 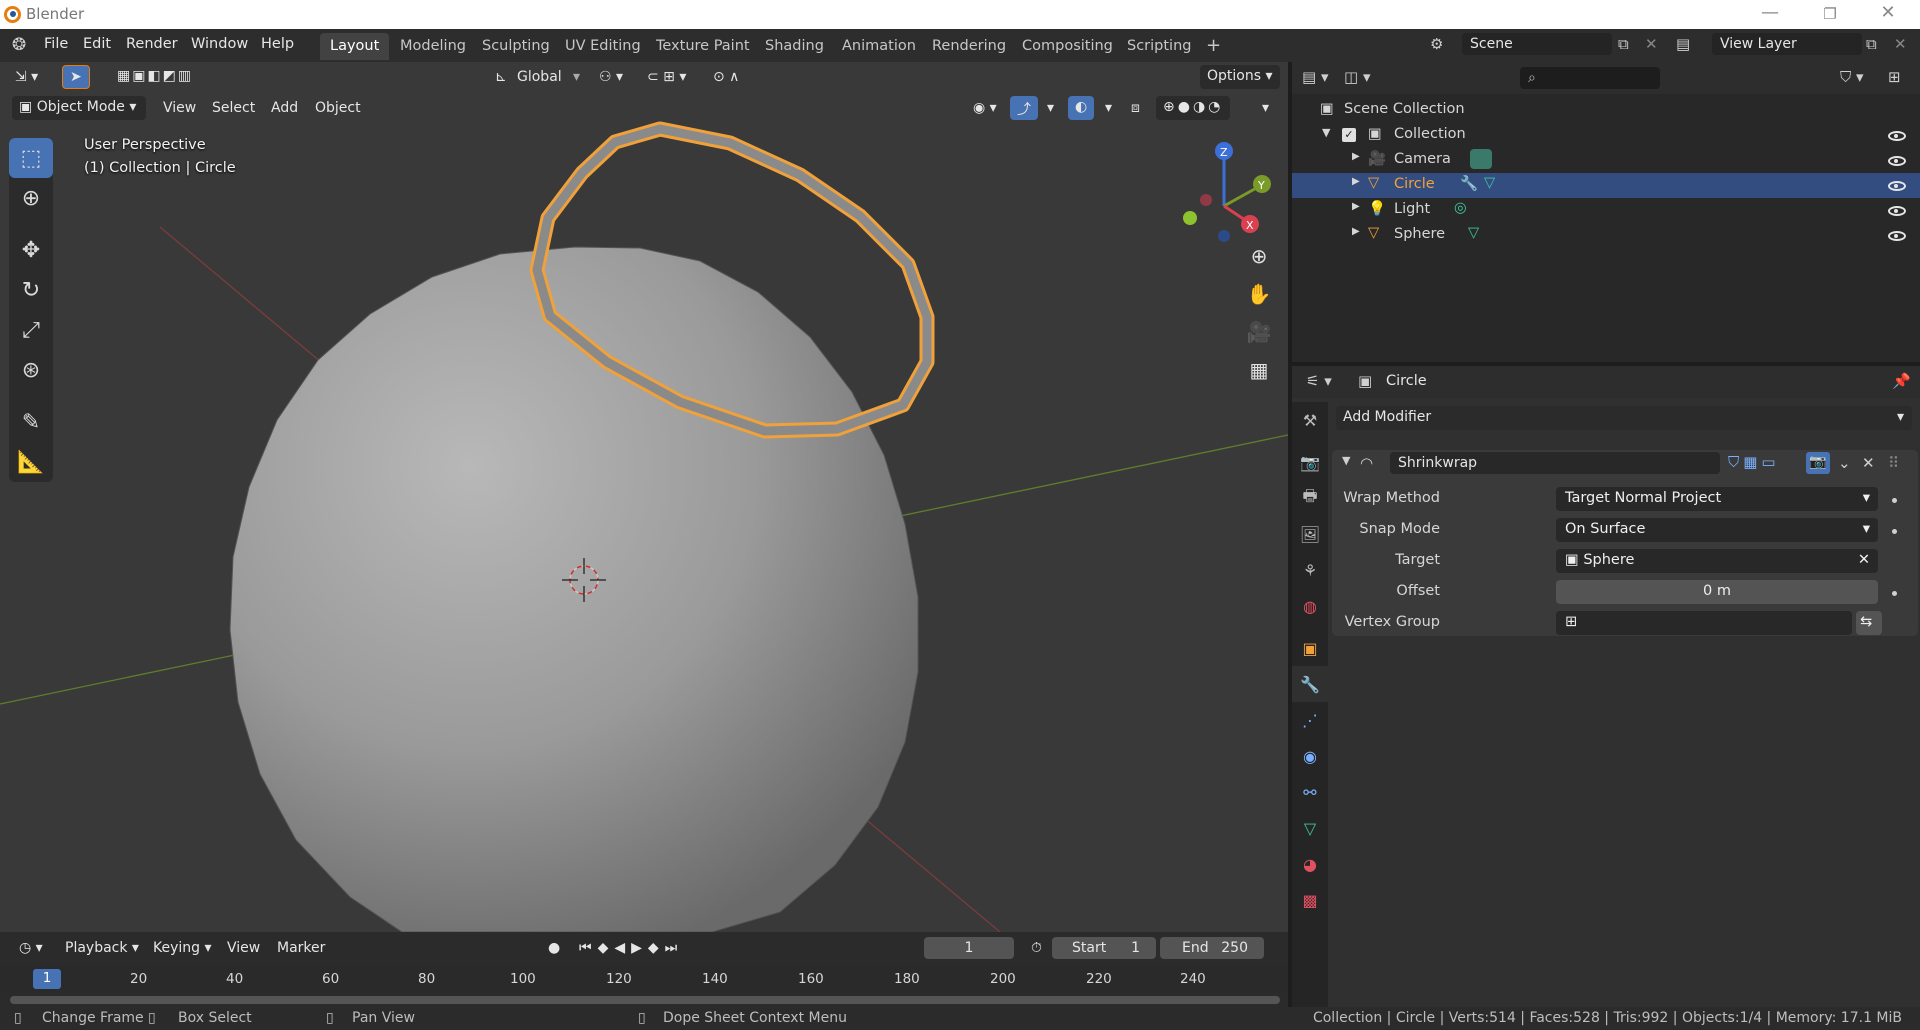 I want to click on tool-tab-icon: ⚒, so click(x=1310, y=420).